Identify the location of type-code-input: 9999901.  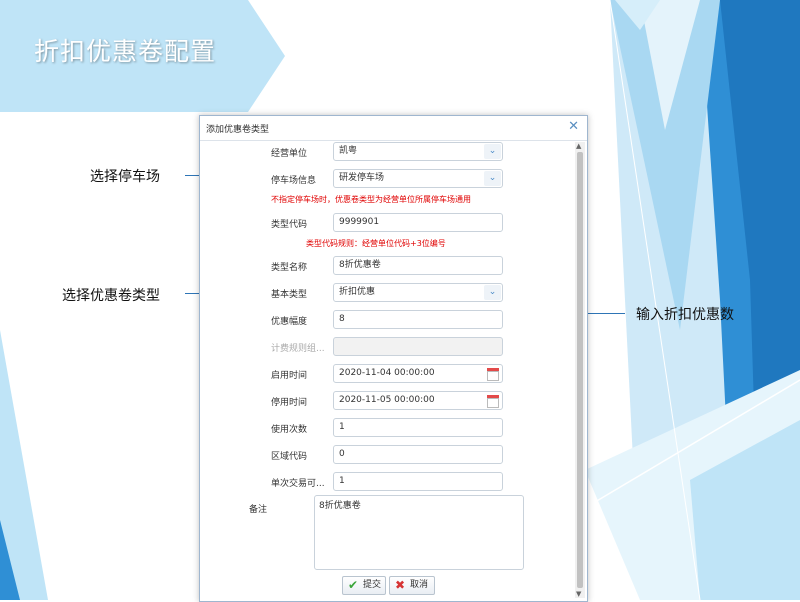
(418, 222).